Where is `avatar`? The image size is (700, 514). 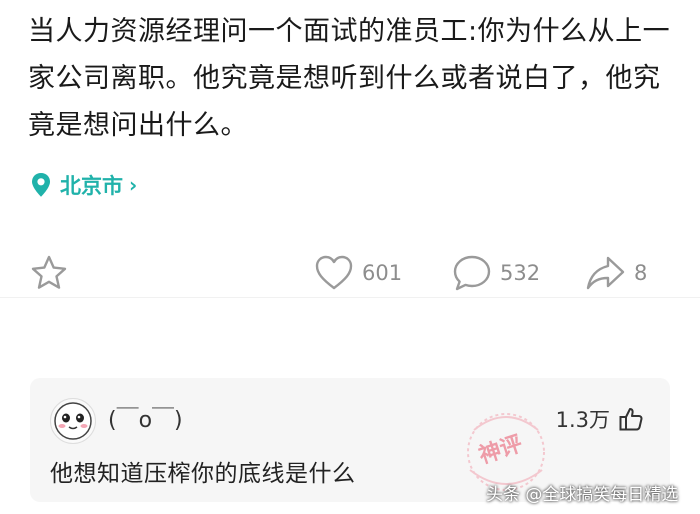
avatar is located at coordinates (73, 421).